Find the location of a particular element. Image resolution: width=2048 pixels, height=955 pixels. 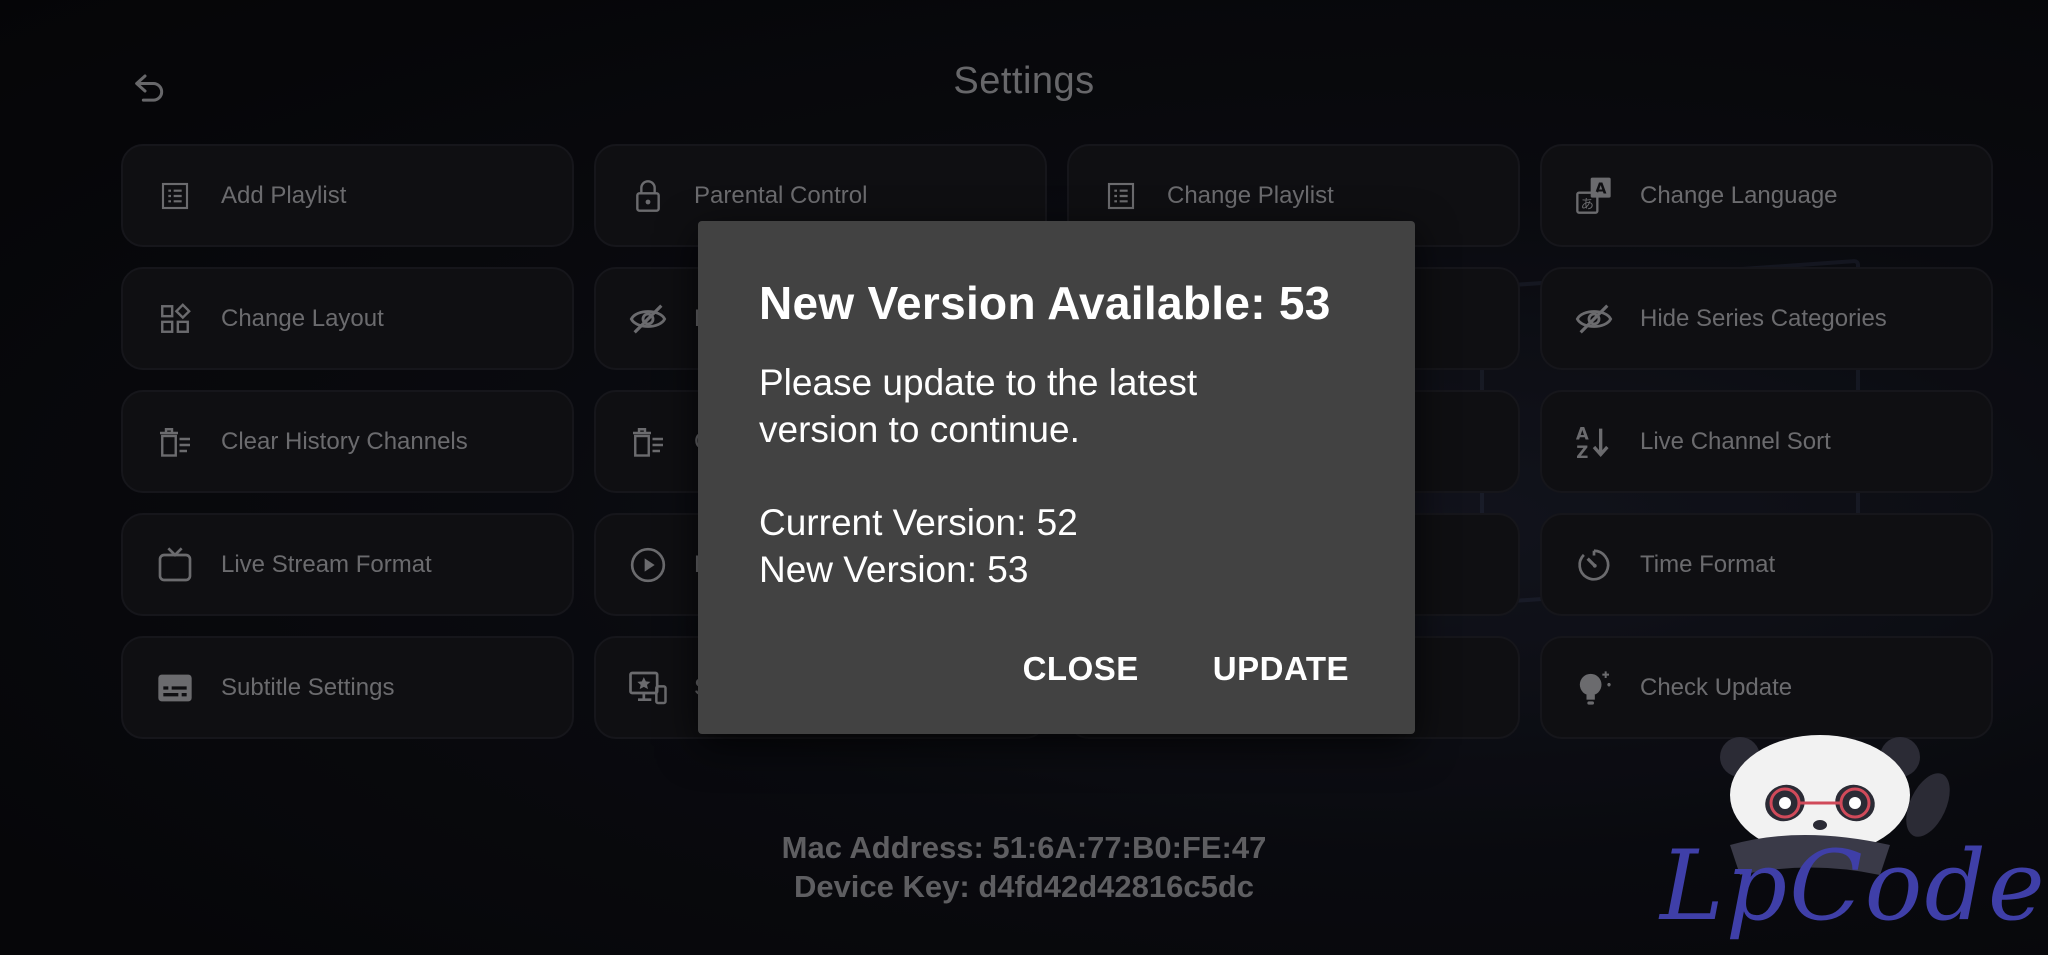

current-version: Current Version: 52 is located at coordinates (918, 522).